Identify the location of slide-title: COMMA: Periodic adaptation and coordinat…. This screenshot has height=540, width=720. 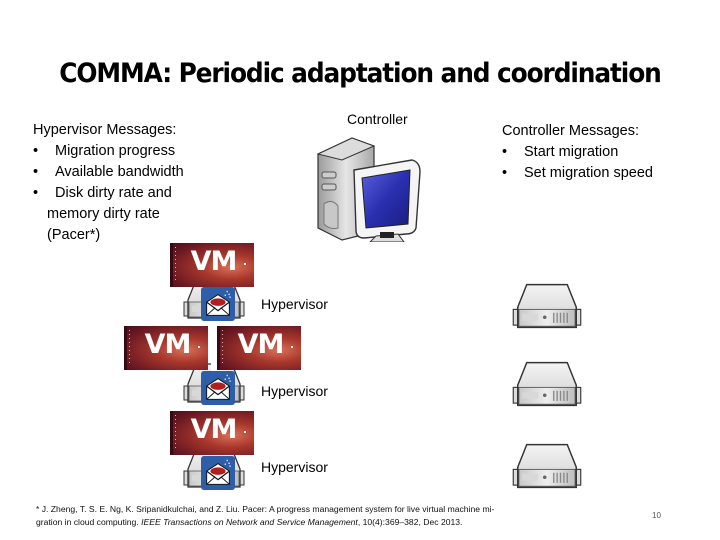
(360, 73).